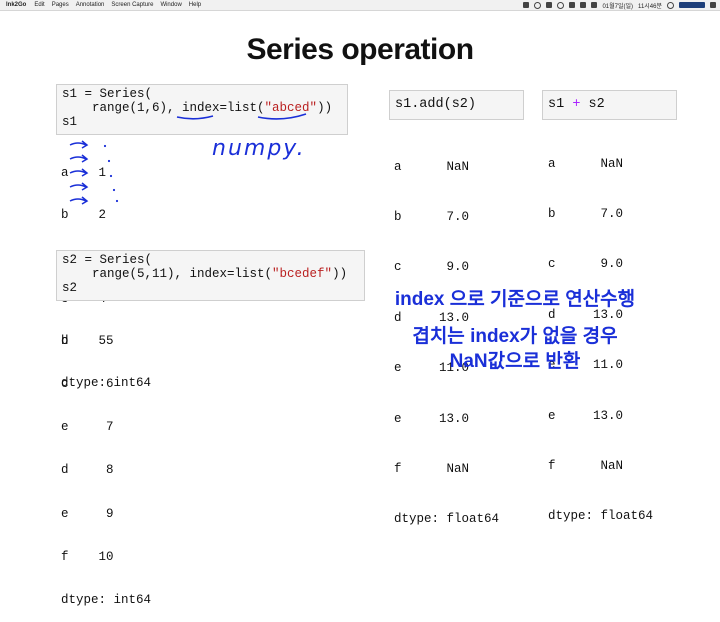  What do you see at coordinates (526, 5) in the screenshot?
I see `dropbox-icon` at bounding box center [526, 5].